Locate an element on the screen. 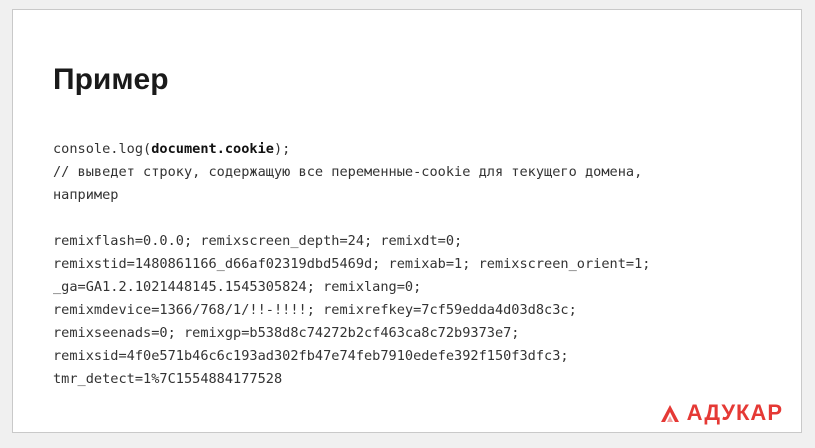 This screenshot has width=815, height=448. code-prefix: console.log( is located at coordinates (102, 149).